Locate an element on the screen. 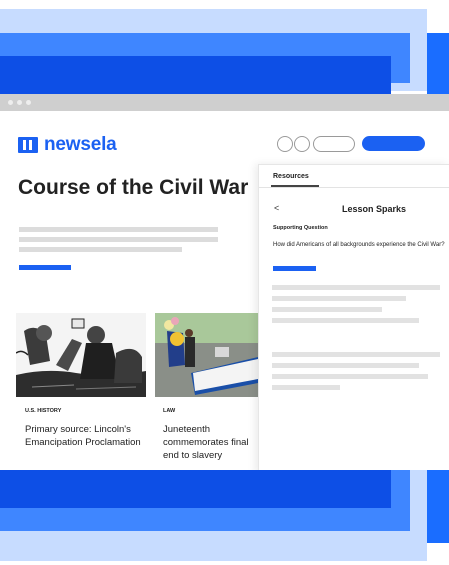 This screenshot has width=449, height=565. article-image-illustration is located at coordinates (81, 355).